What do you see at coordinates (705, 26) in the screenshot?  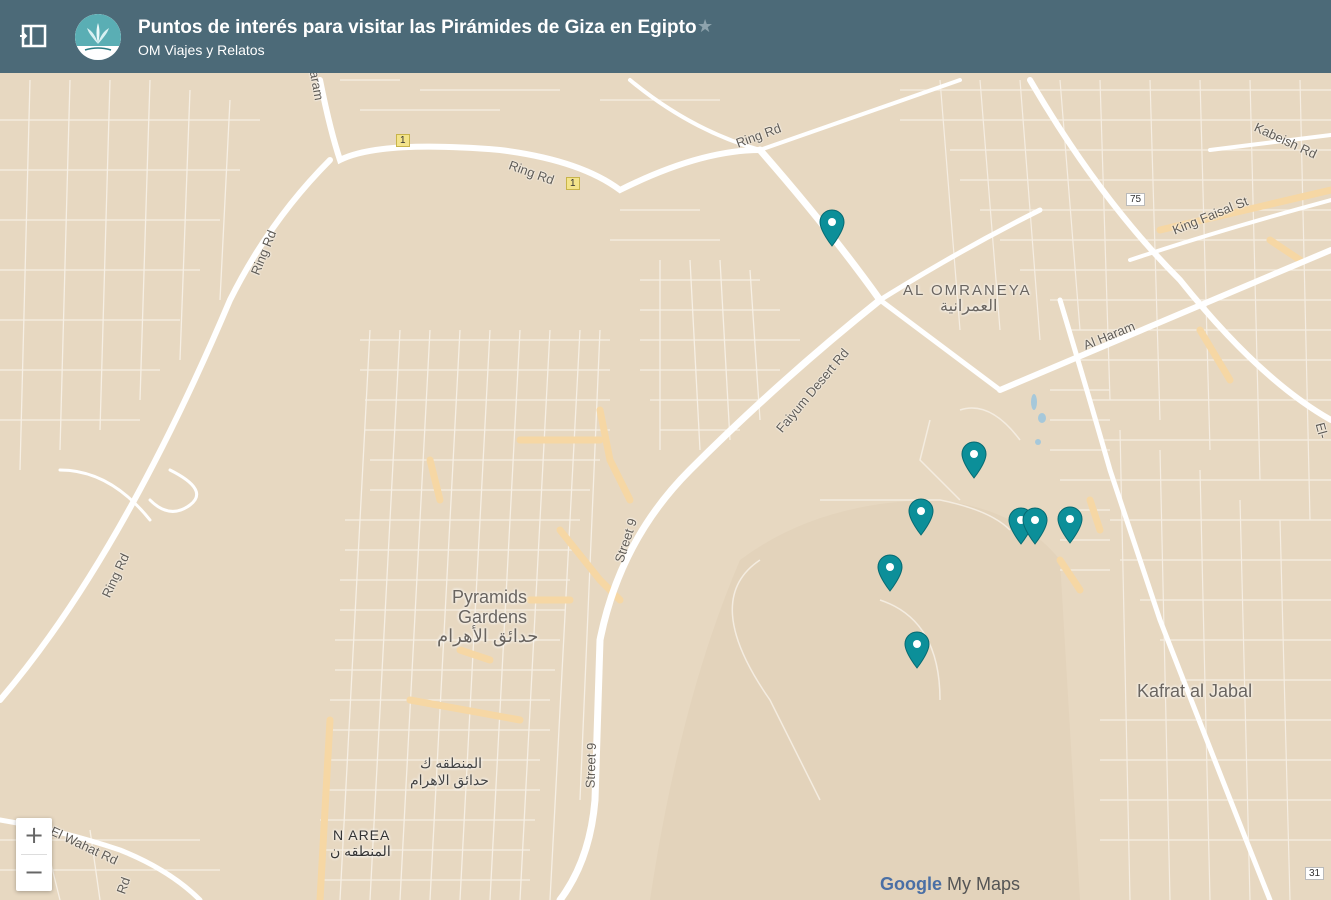 I see `star-icon: ★` at bounding box center [705, 26].